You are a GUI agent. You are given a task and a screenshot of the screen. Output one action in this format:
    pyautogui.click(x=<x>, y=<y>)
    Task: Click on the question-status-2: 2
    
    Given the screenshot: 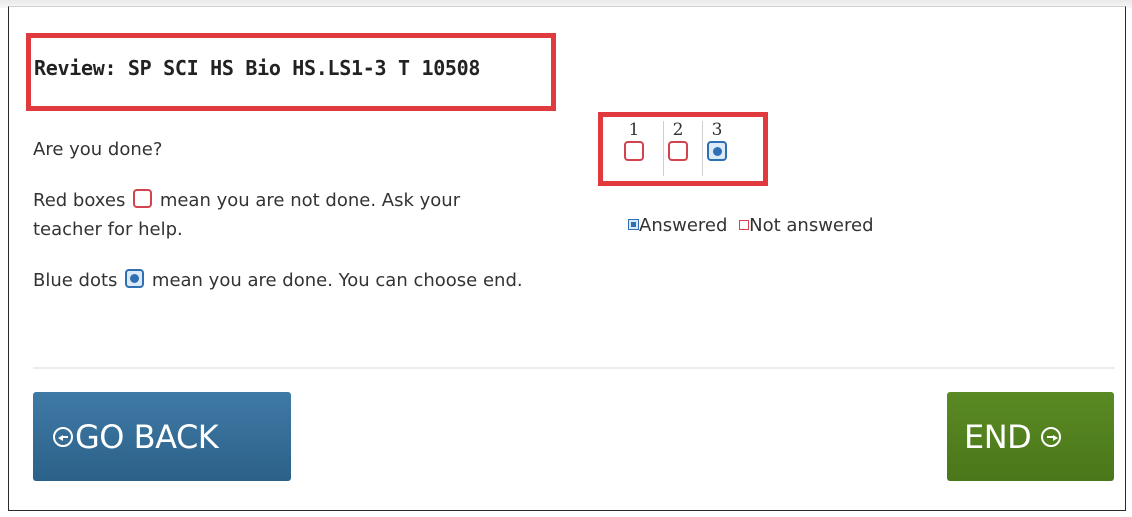 What is the action you would take?
    pyautogui.click(x=677, y=148)
    